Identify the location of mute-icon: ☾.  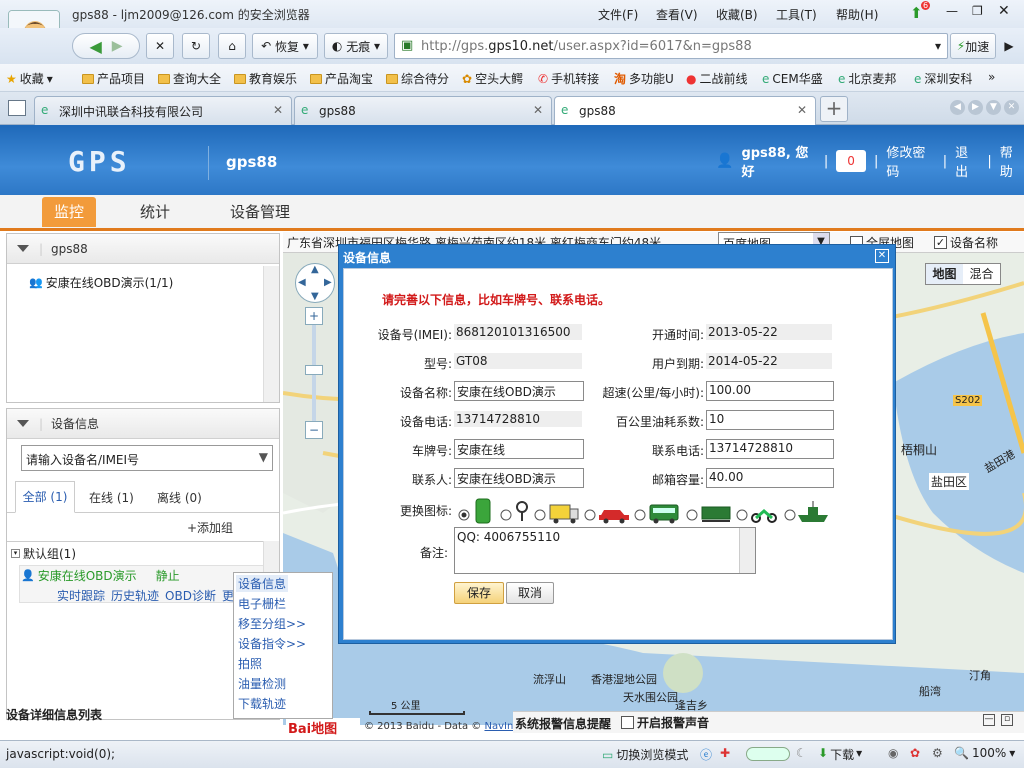
(801, 753).